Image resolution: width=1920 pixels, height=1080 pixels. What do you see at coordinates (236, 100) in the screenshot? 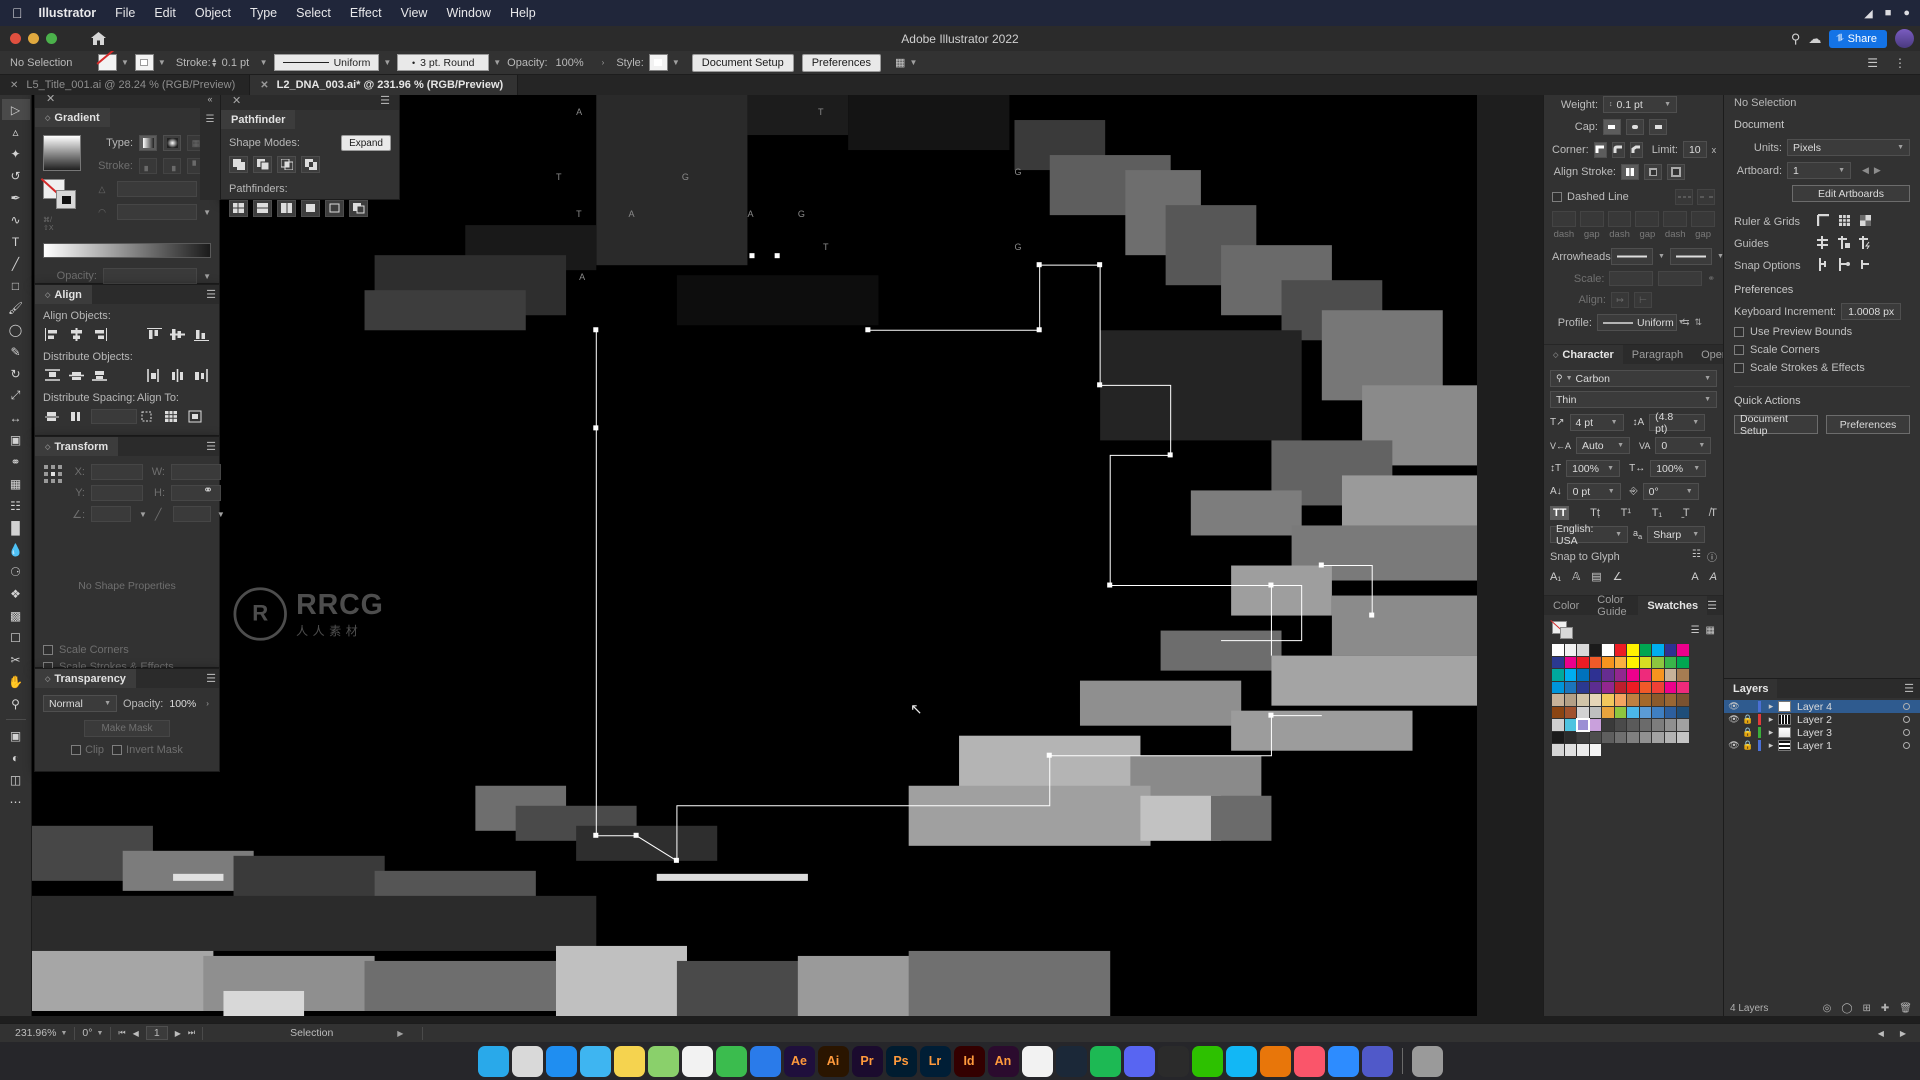
I see `close-icon: ✕` at bounding box center [236, 100].